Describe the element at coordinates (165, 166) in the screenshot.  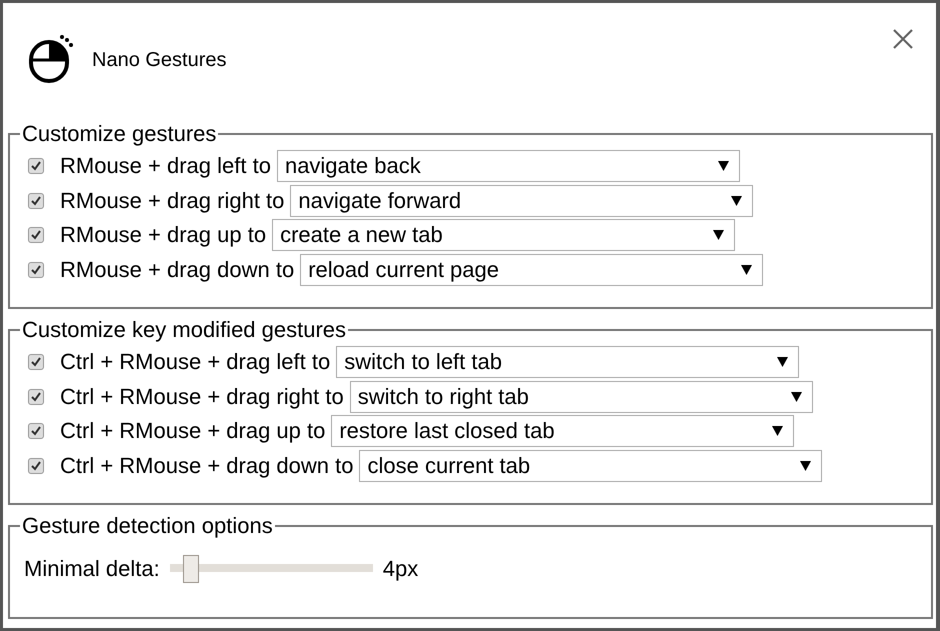
I see `gesture-label: RMouse + drag left to` at that location.